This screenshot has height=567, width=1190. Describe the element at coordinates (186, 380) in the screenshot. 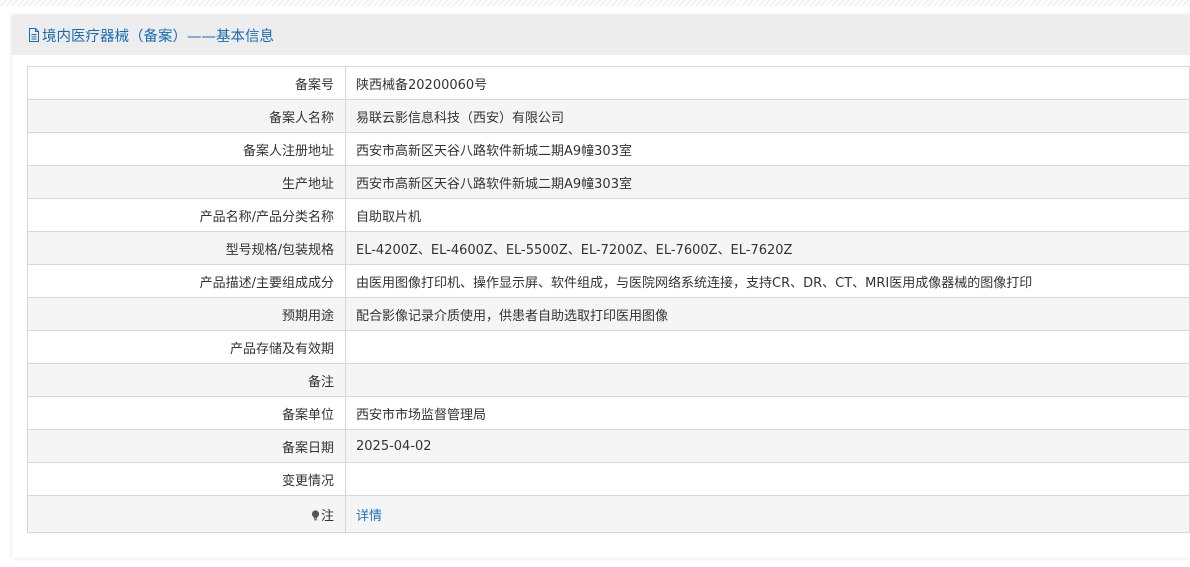

I see `field-label: 备注` at that location.